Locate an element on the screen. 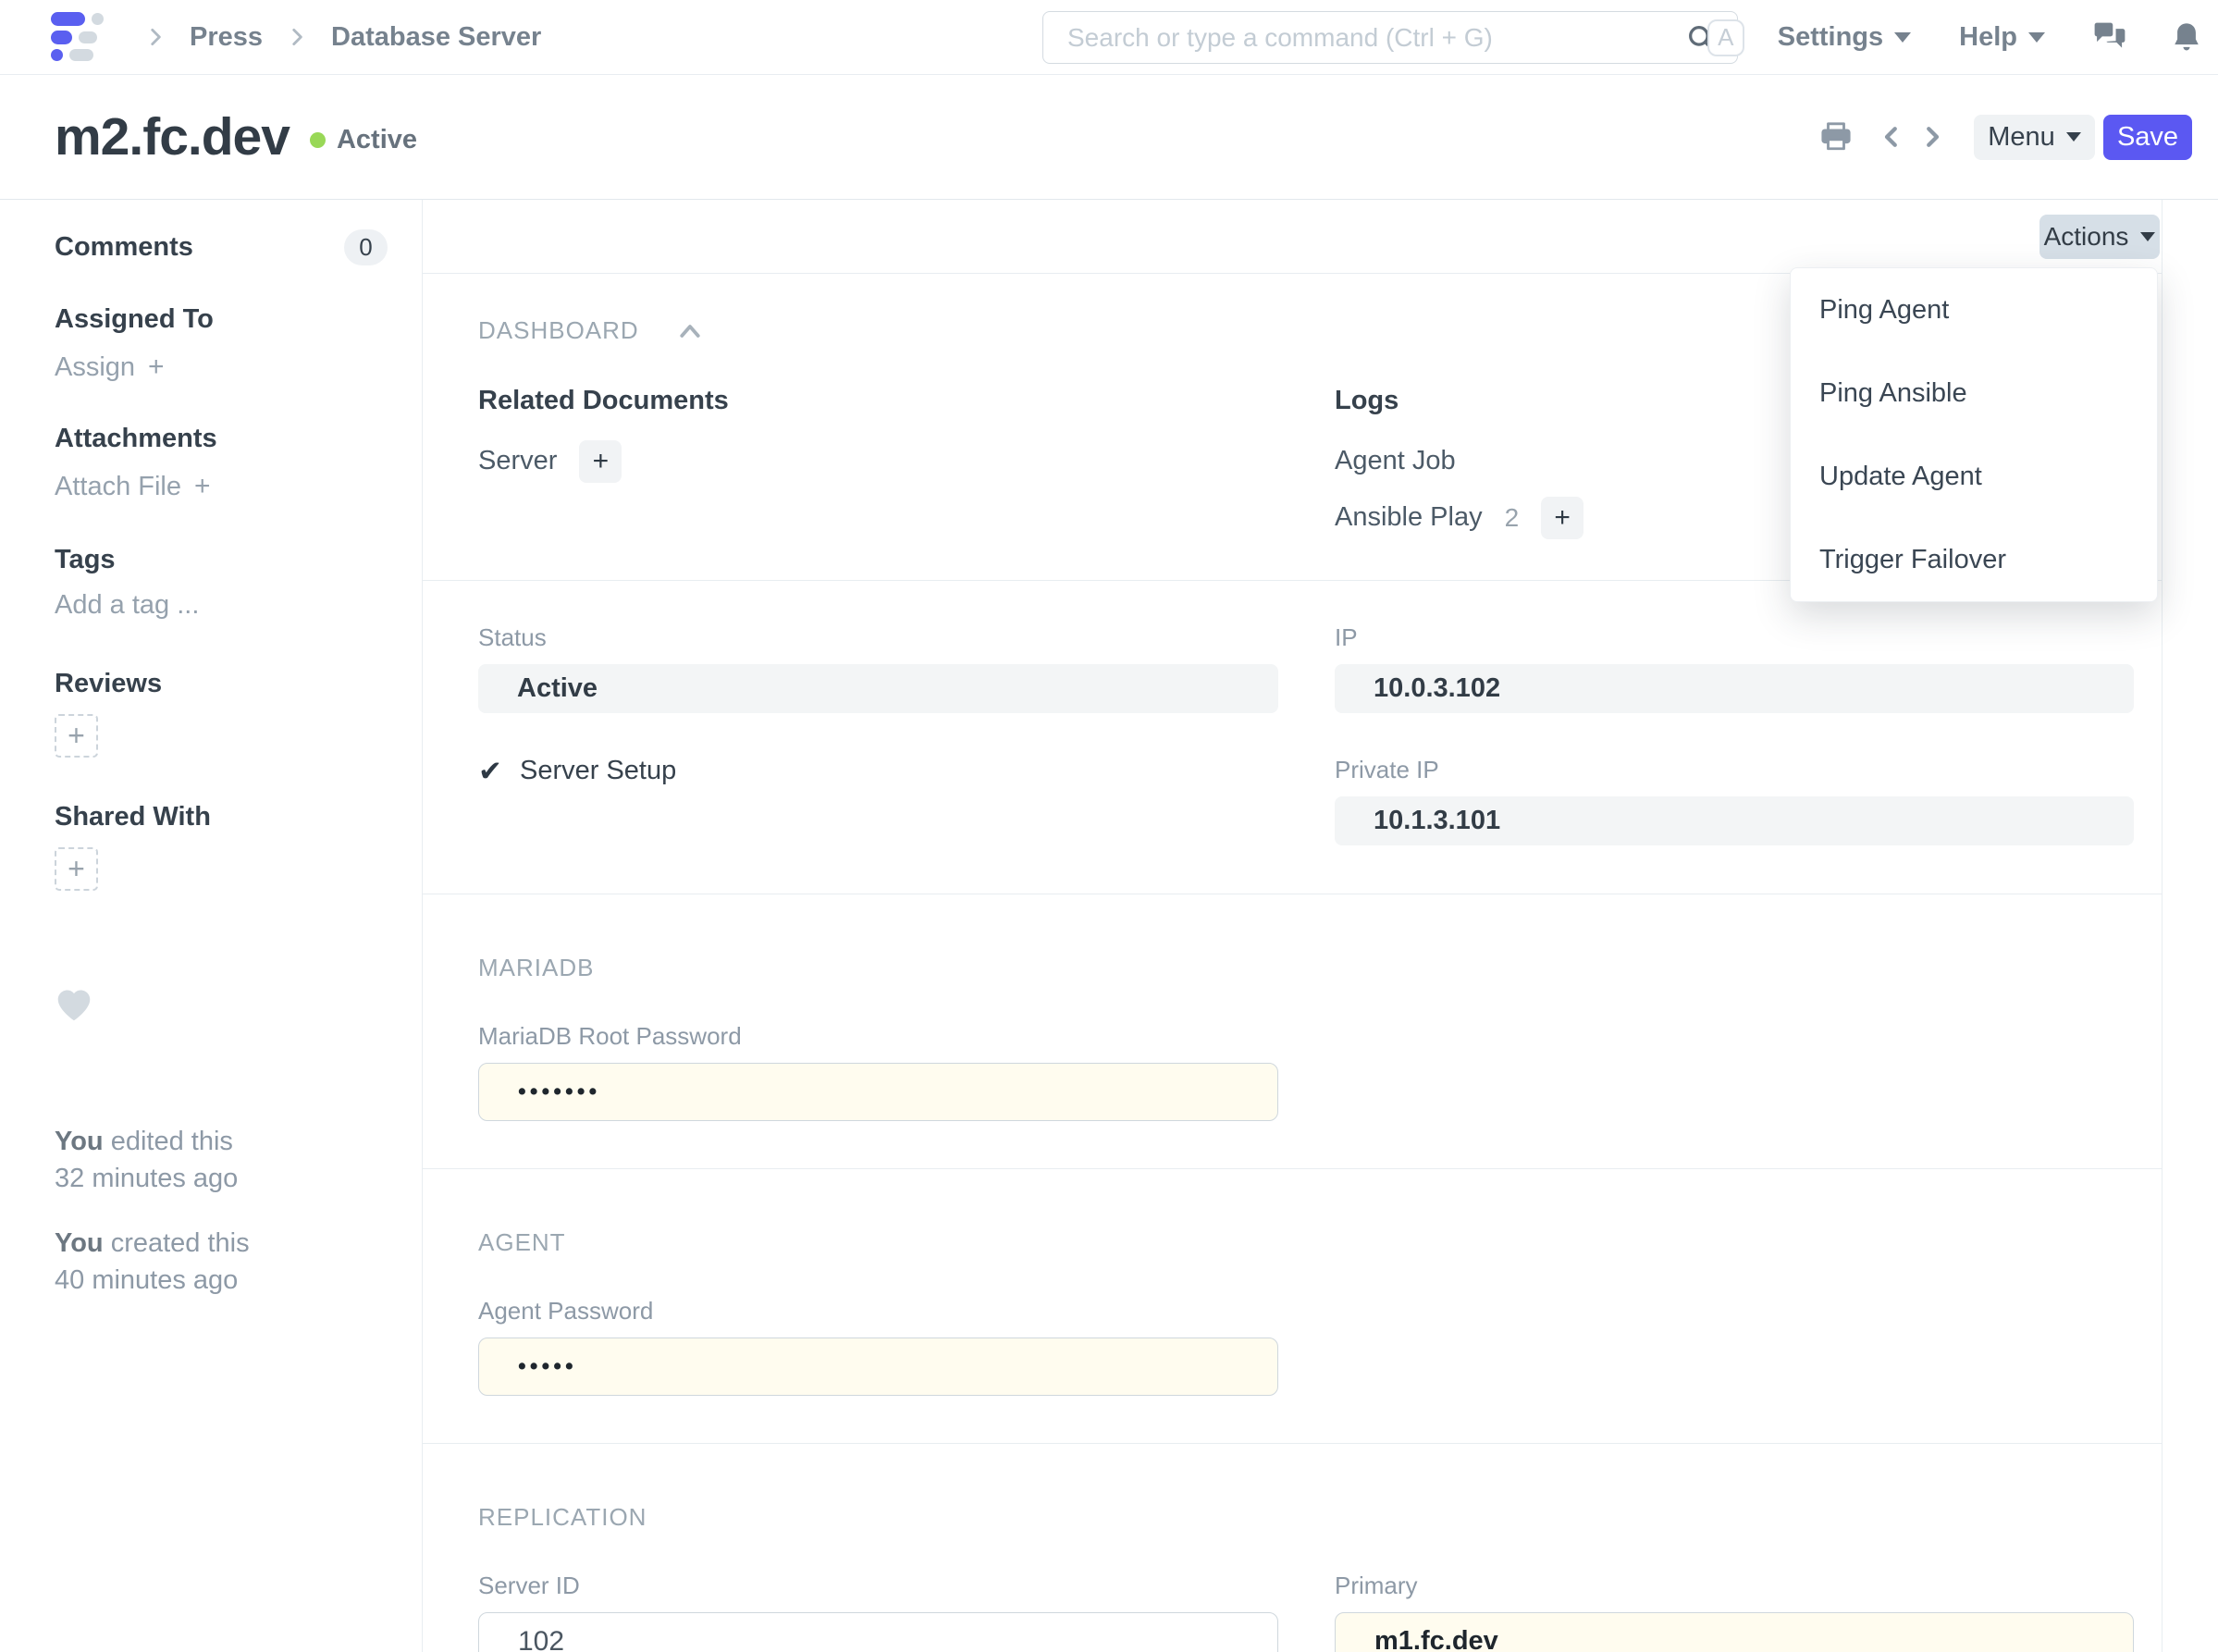 The image size is (2218, 1652). ip-field: 10.0.3.102 is located at coordinates (1735, 688).